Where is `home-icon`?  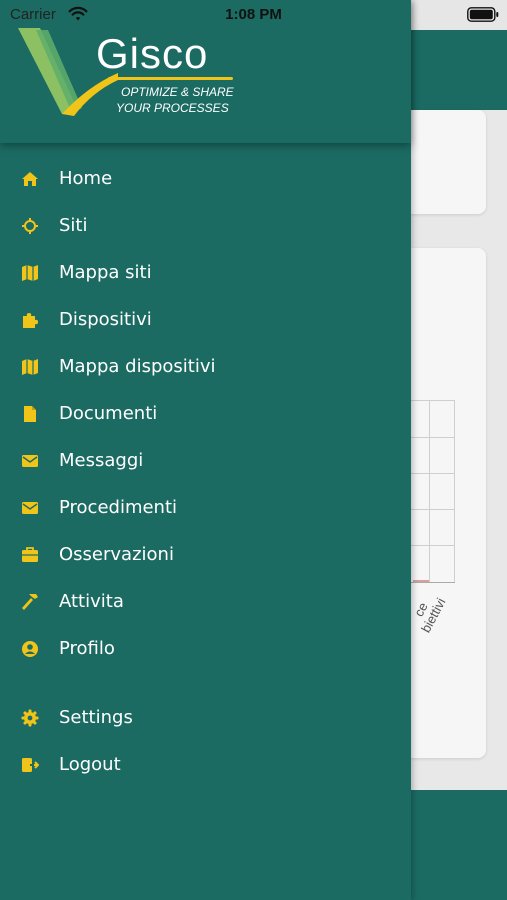
home-icon is located at coordinates (30, 179).